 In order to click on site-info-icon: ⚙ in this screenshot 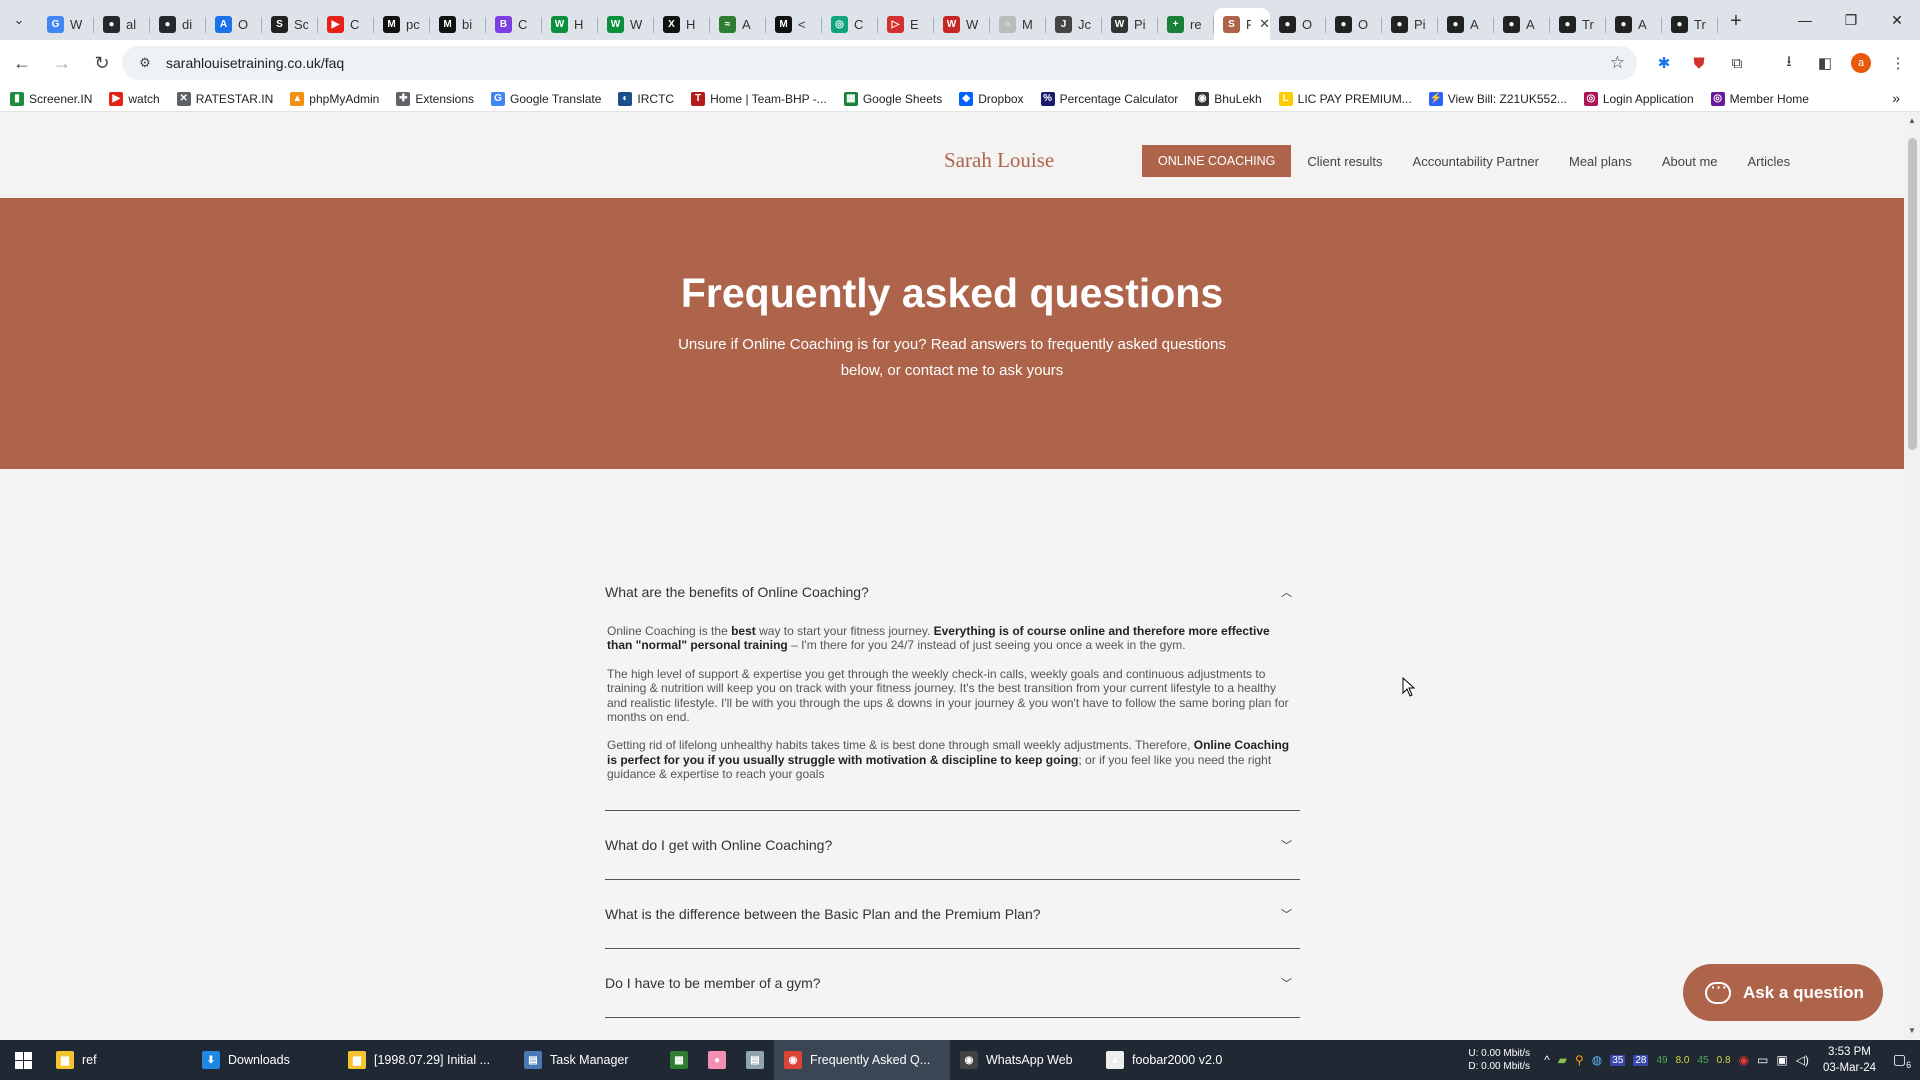, I will do `click(145, 63)`.